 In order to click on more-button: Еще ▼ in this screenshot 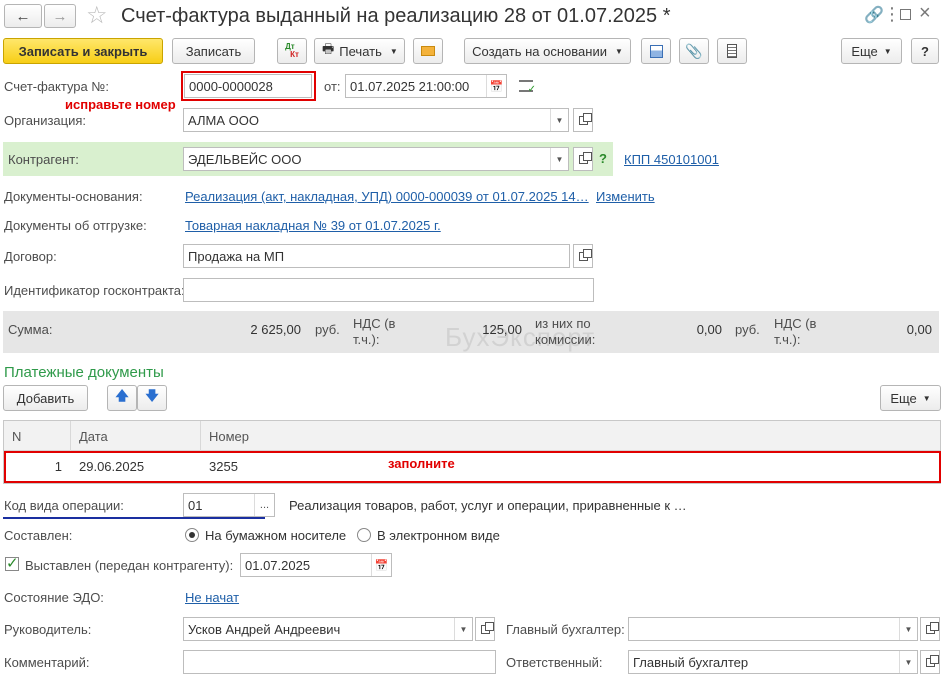, I will do `click(871, 51)`.